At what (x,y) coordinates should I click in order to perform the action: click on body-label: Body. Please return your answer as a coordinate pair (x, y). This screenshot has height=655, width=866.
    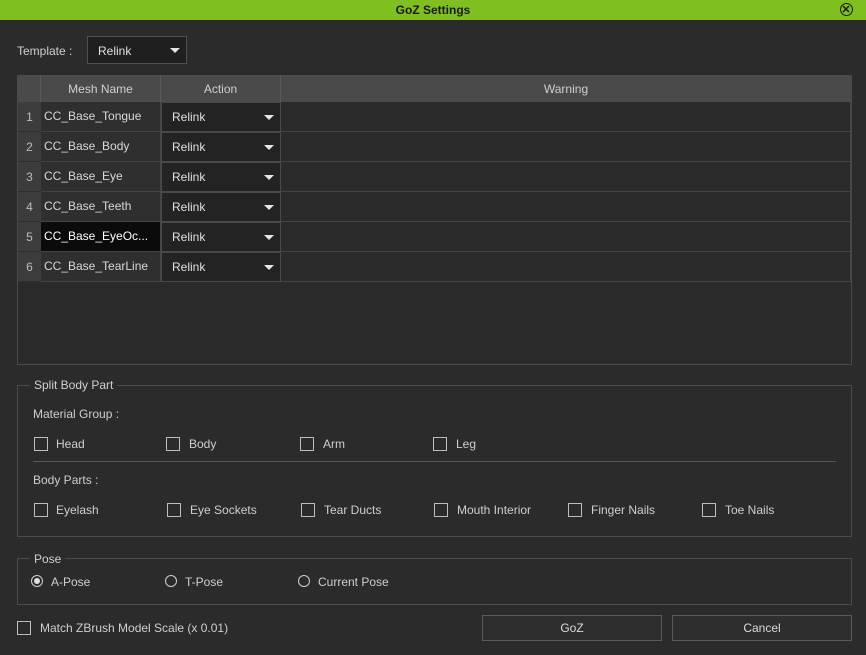
    Looking at the image, I should click on (203, 444).